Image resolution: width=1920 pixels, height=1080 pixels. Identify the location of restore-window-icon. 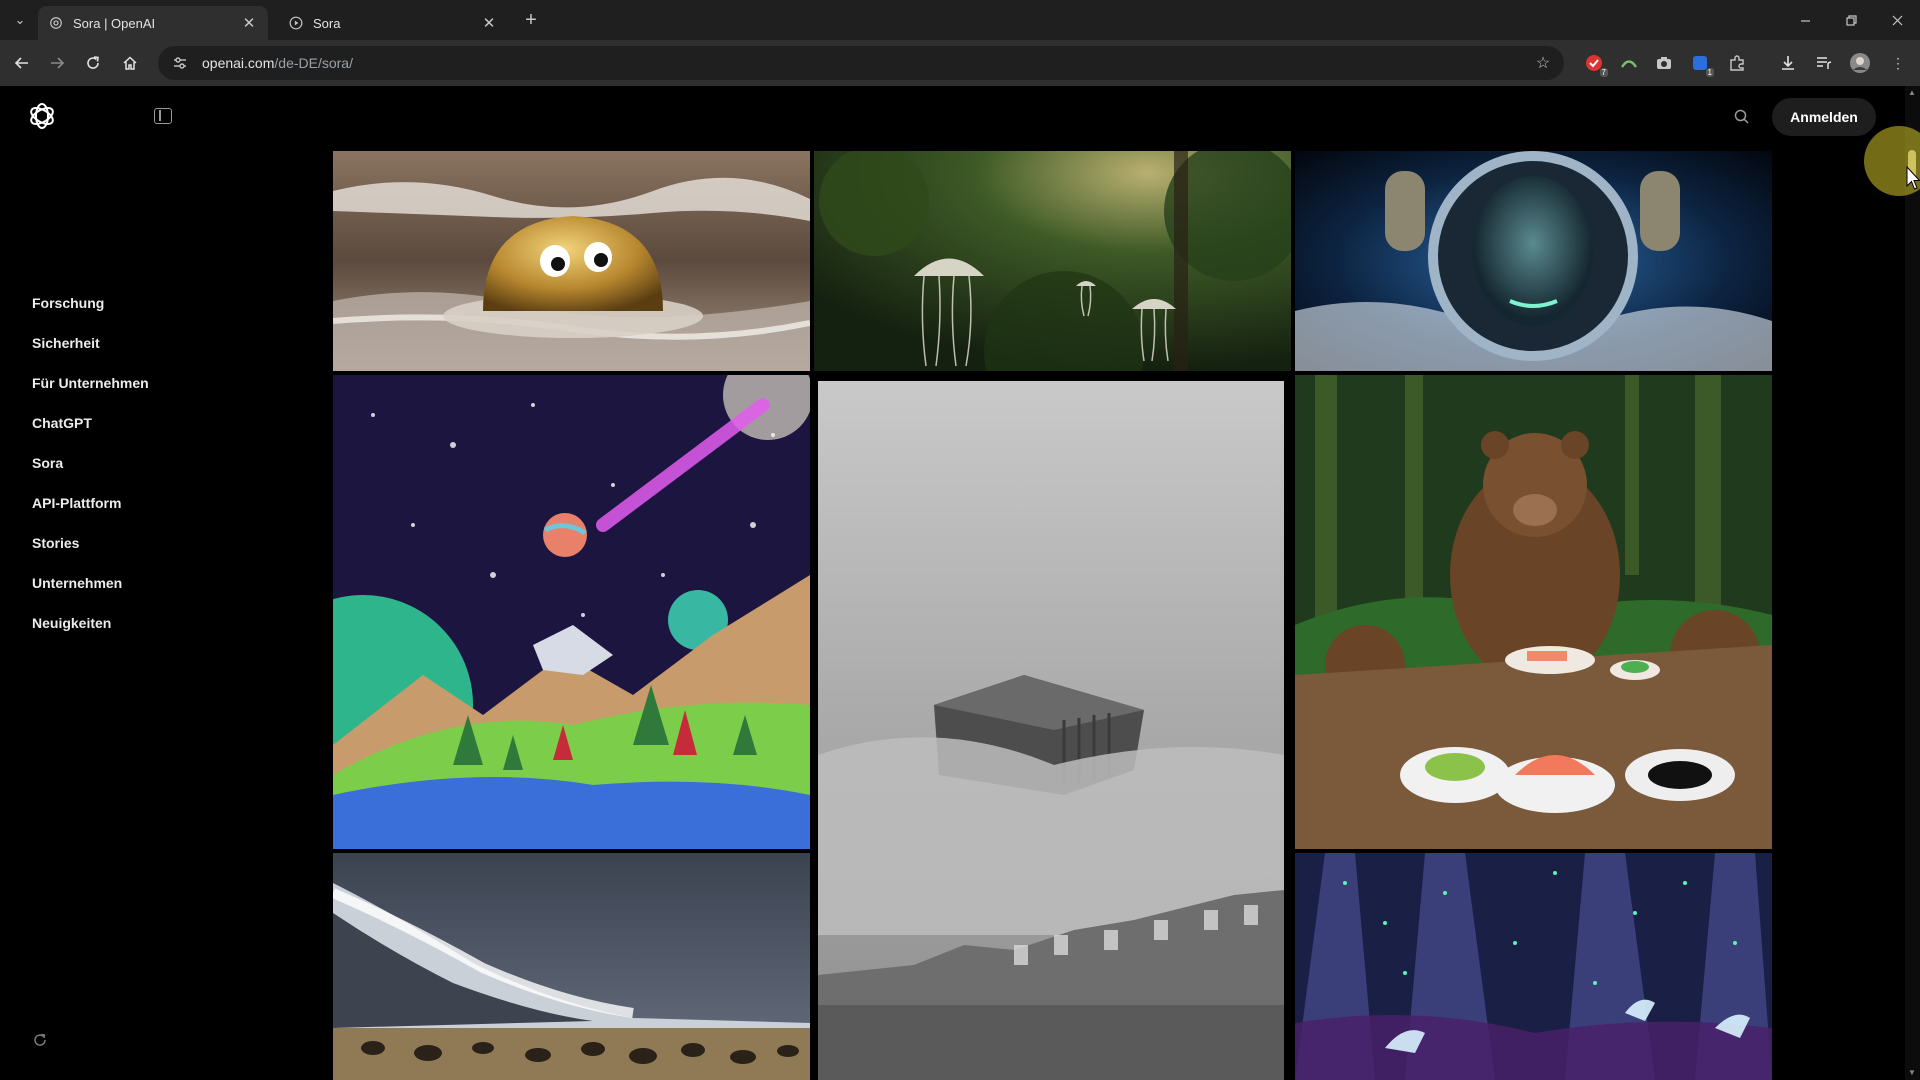
(1851, 20).